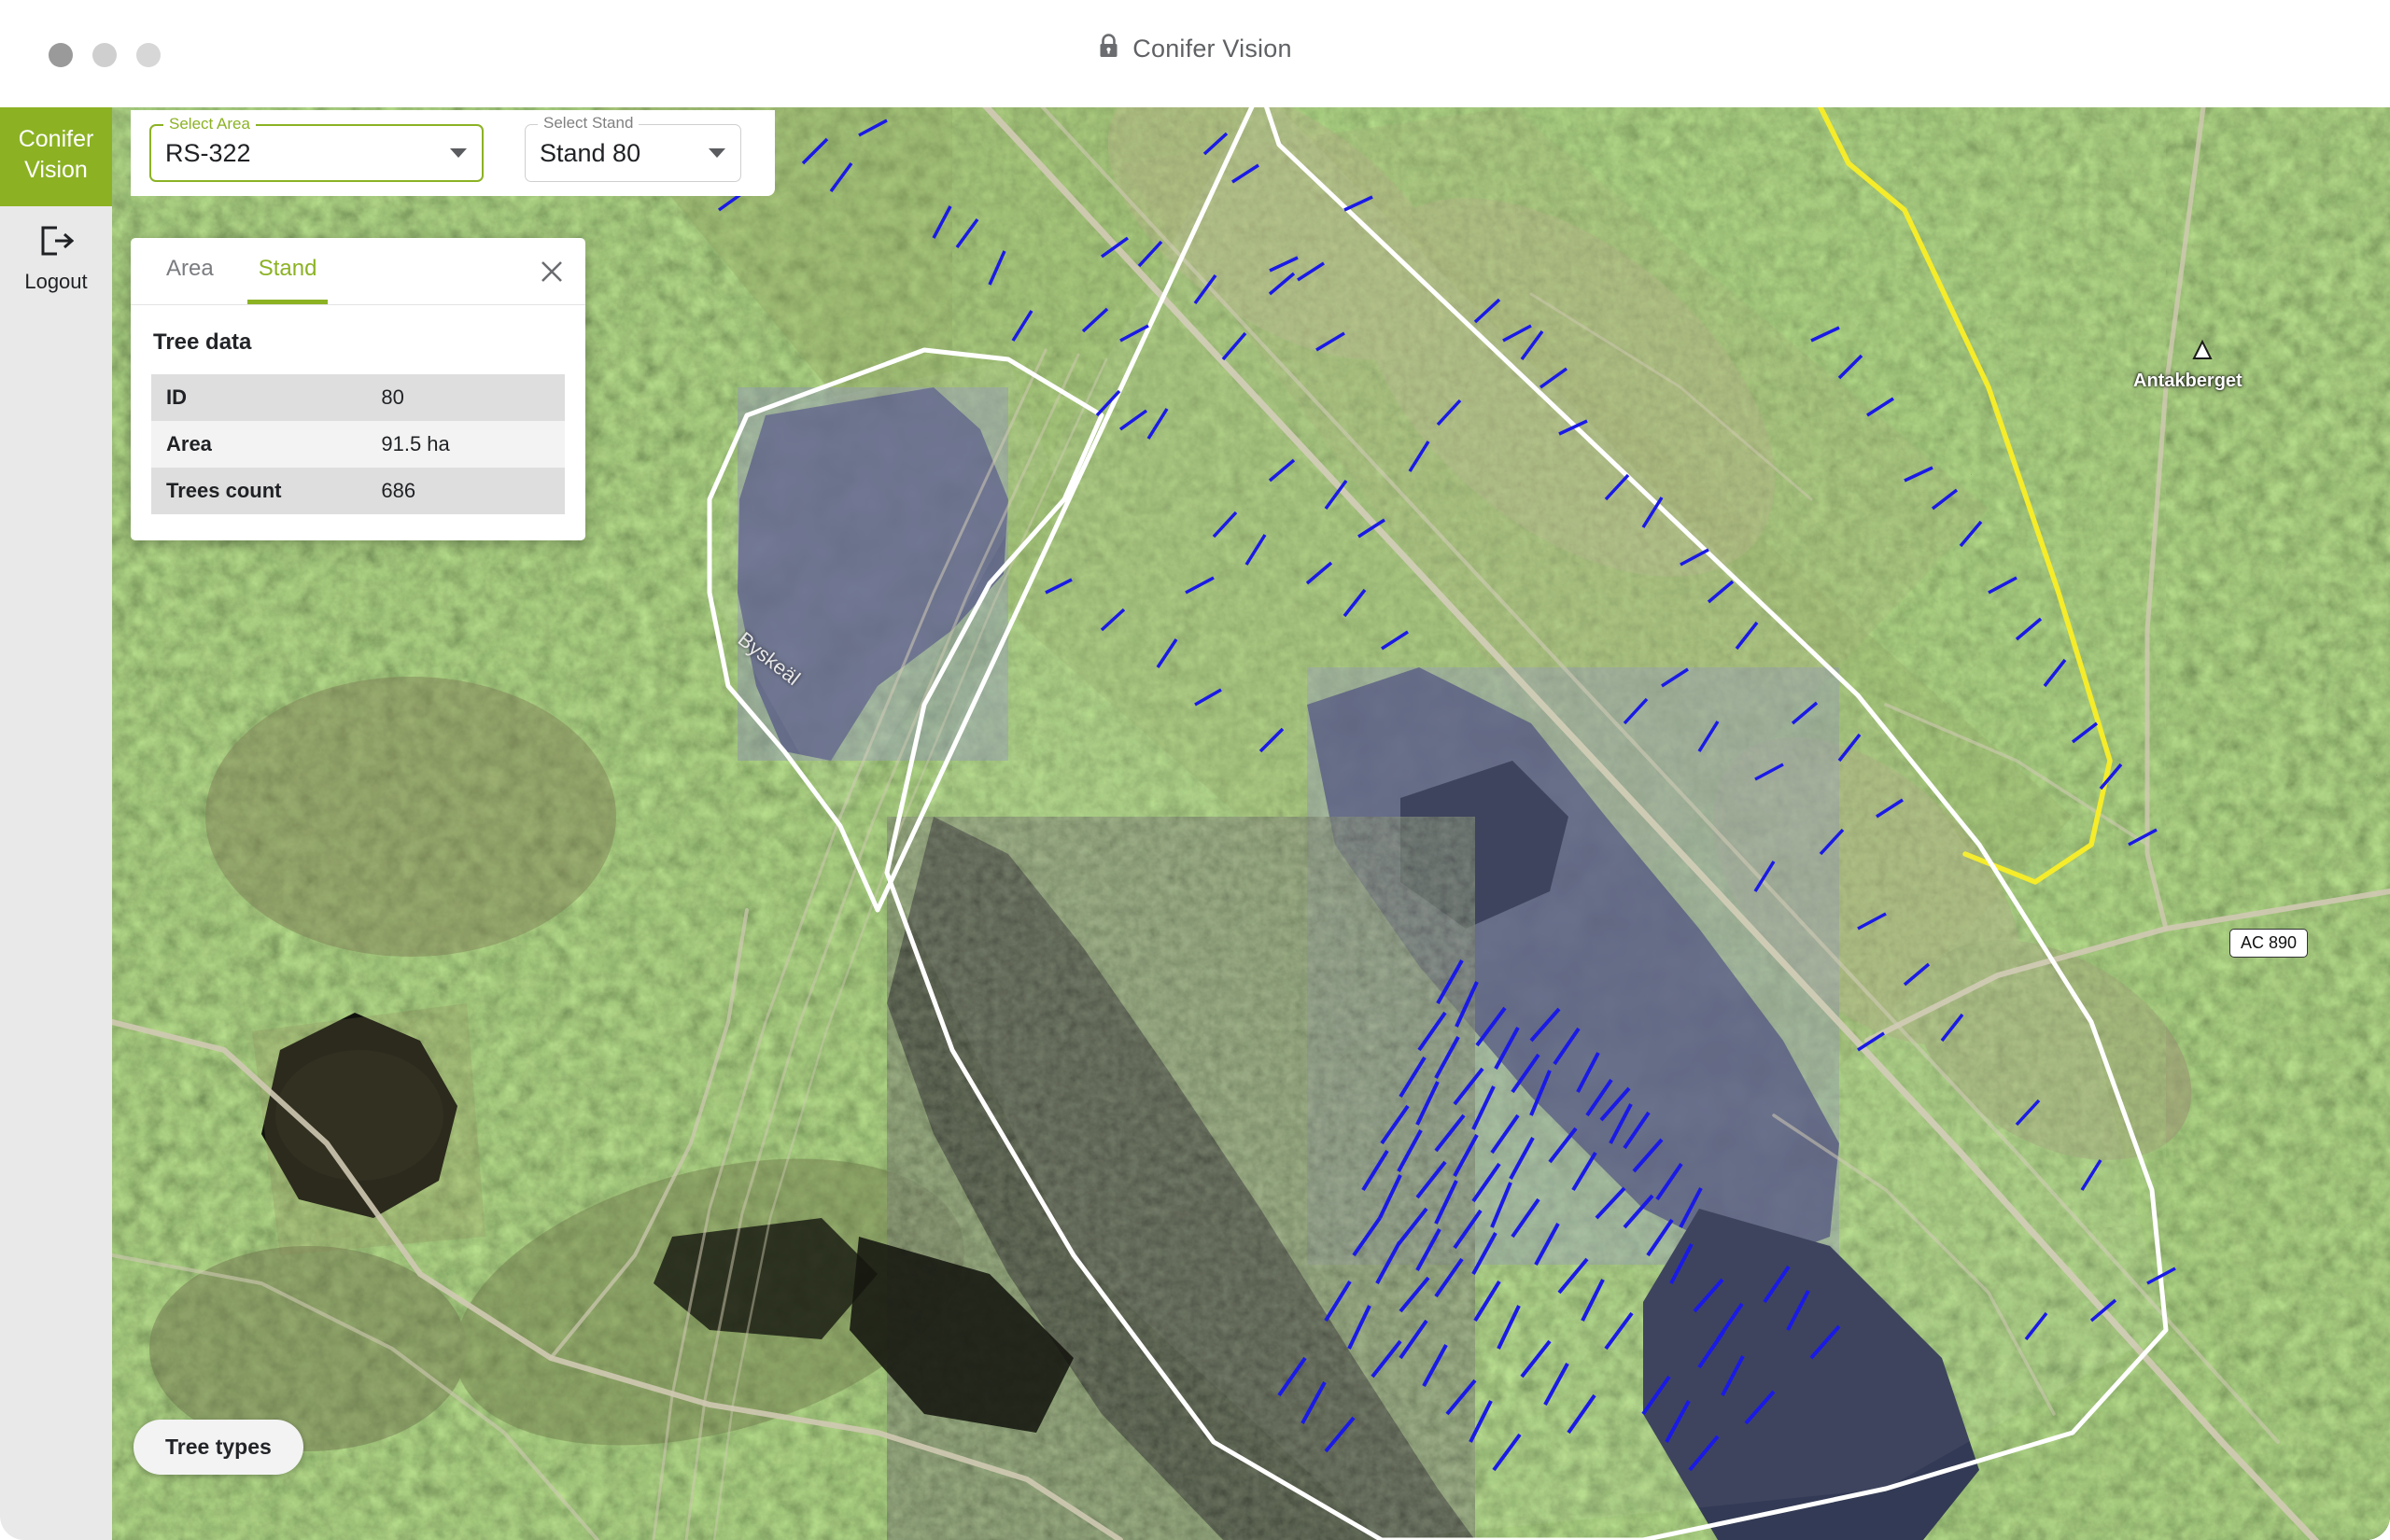 The image size is (2390, 1540). I want to click on window-title-text: Conifer Vision, so click(1212, 48).